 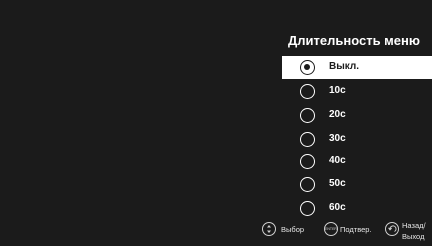 I want to click on option-label: 40с, so click(x=337, y=160).